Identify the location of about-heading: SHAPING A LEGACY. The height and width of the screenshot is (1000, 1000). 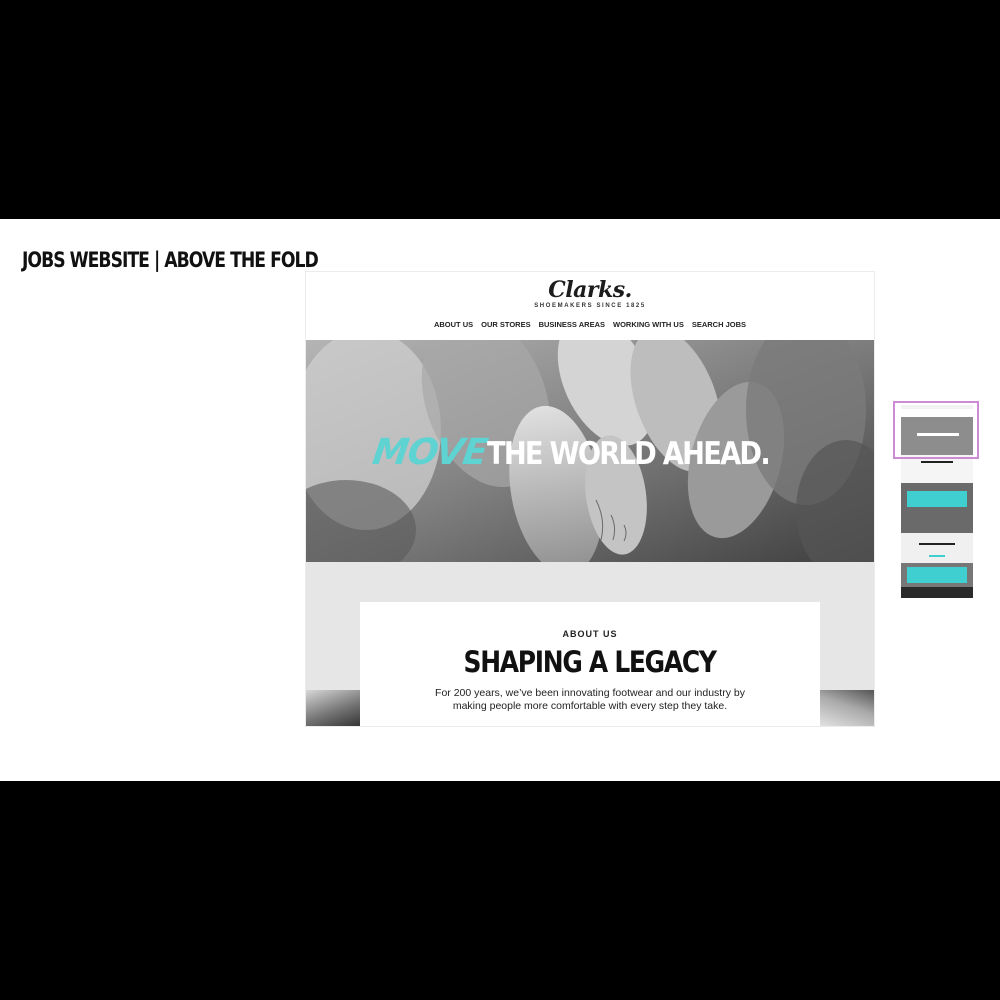
(590, 662).